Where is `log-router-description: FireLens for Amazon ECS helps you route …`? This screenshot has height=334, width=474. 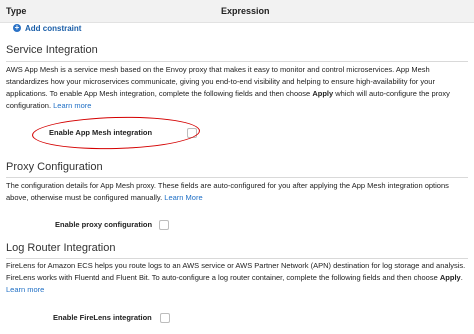 log-router-description: FireLens for Amazon ECS helps you route … is located at coordinates (236, 277).